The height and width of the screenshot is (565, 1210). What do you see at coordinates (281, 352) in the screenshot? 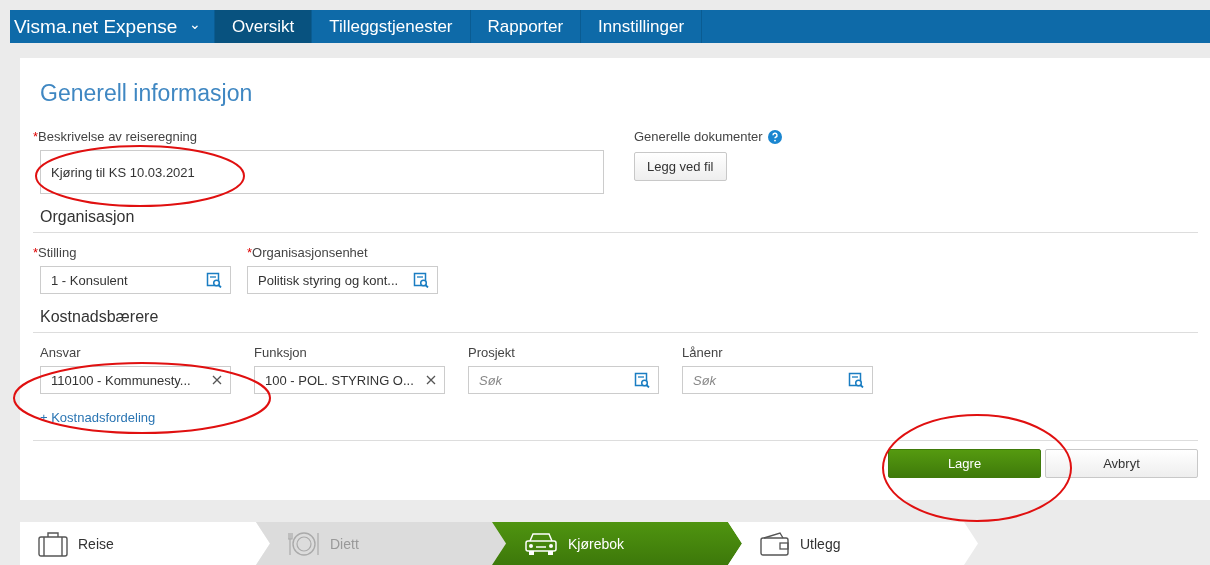
I see `field-label: Funksjon` at bounding box center [281, 352].